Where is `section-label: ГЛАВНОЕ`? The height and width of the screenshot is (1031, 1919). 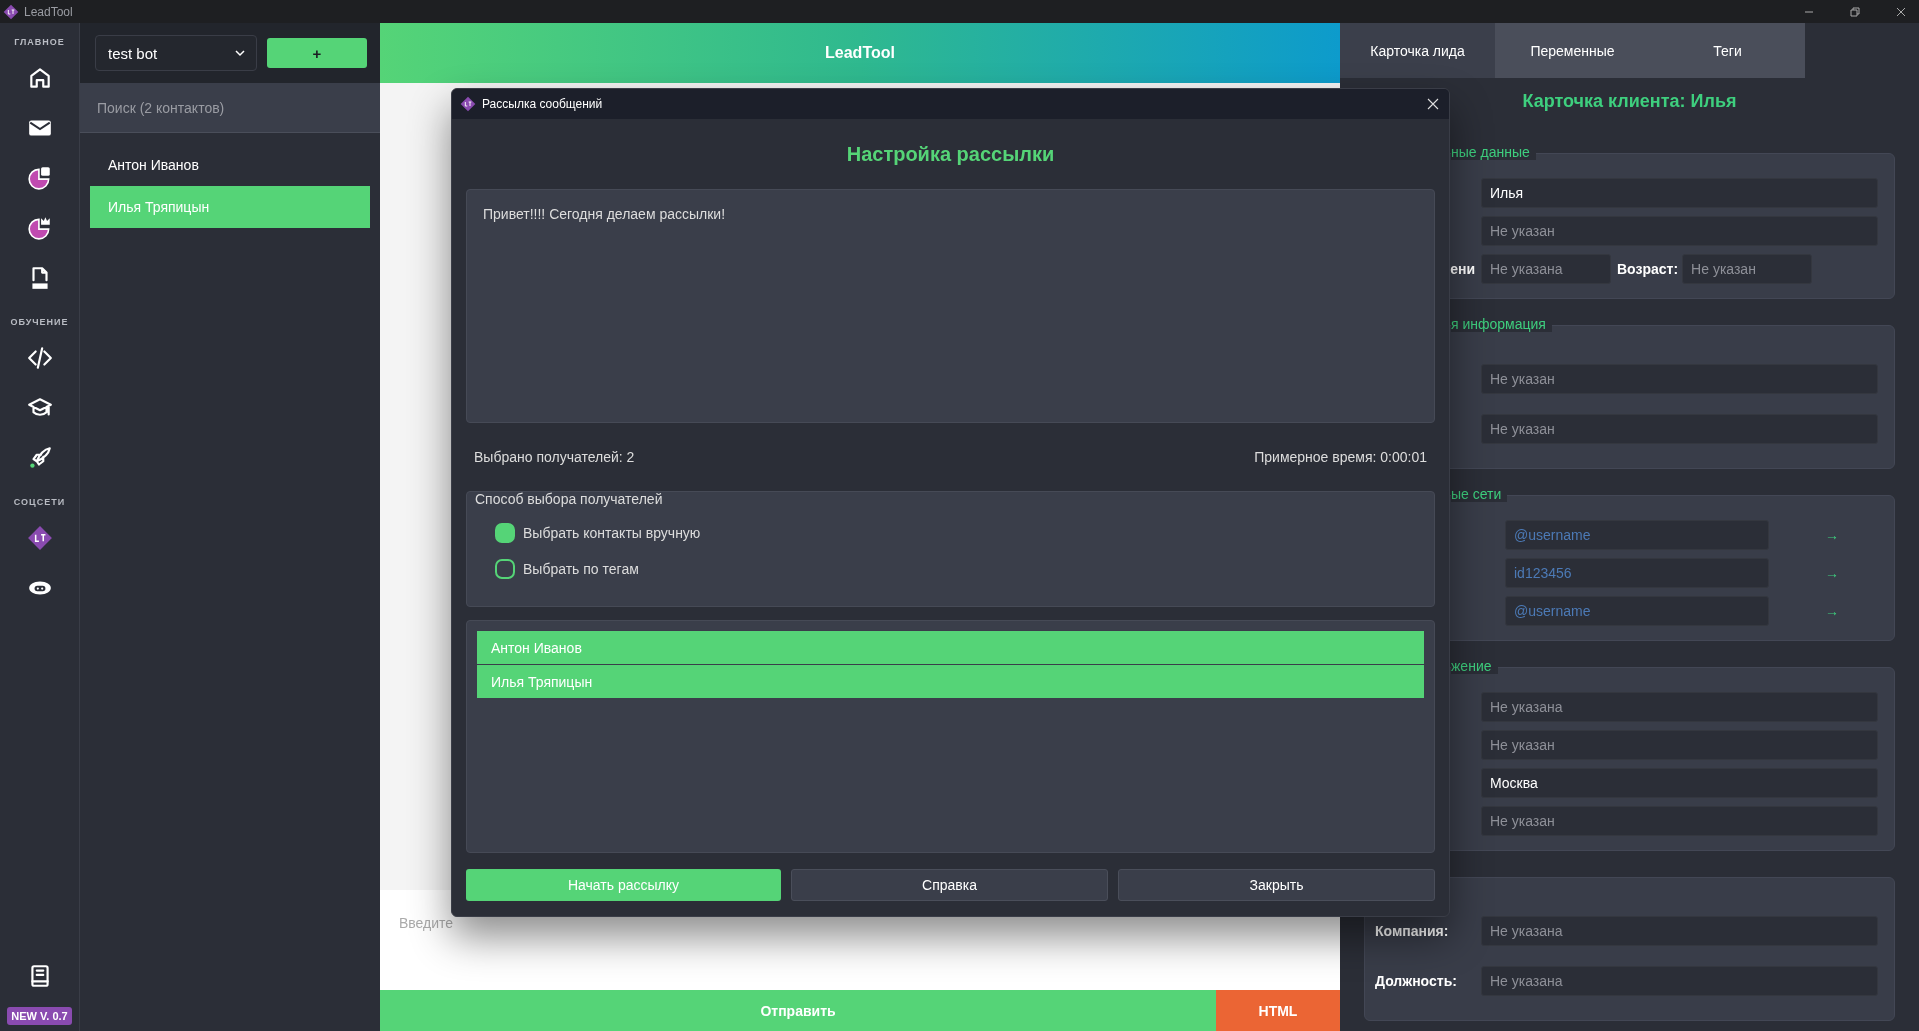 section-label: ГЛАВНОЕ is located at coordinates (39, 42).